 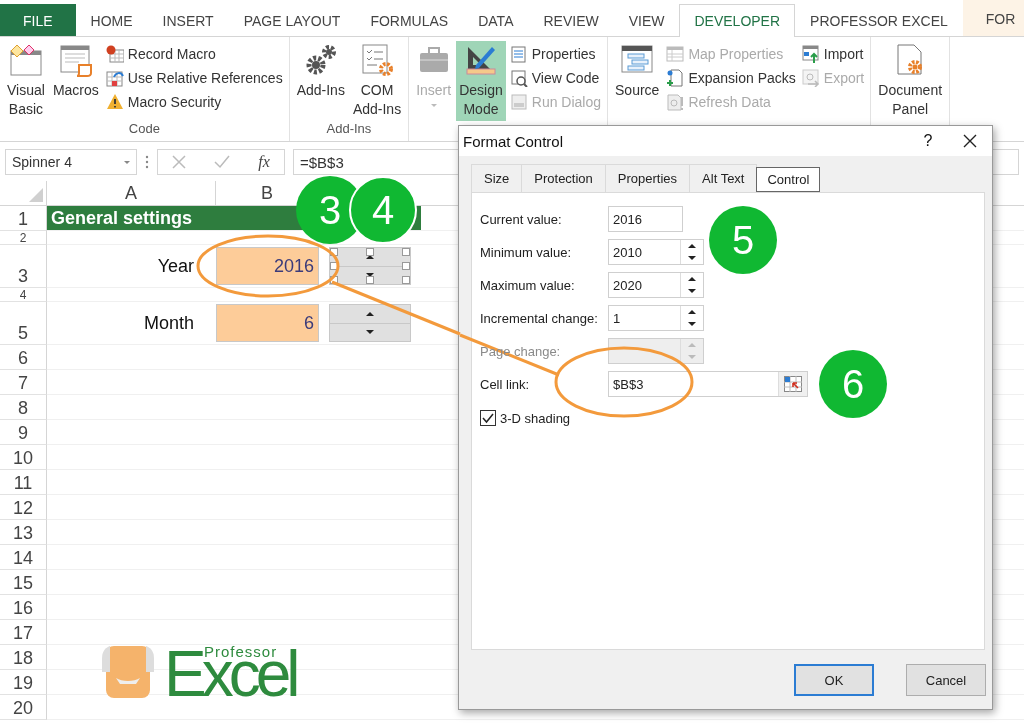 What do you see at coordinates (23, 607) in the screenshot?
I see `row-header: 16` at bounding box center [23, 607].